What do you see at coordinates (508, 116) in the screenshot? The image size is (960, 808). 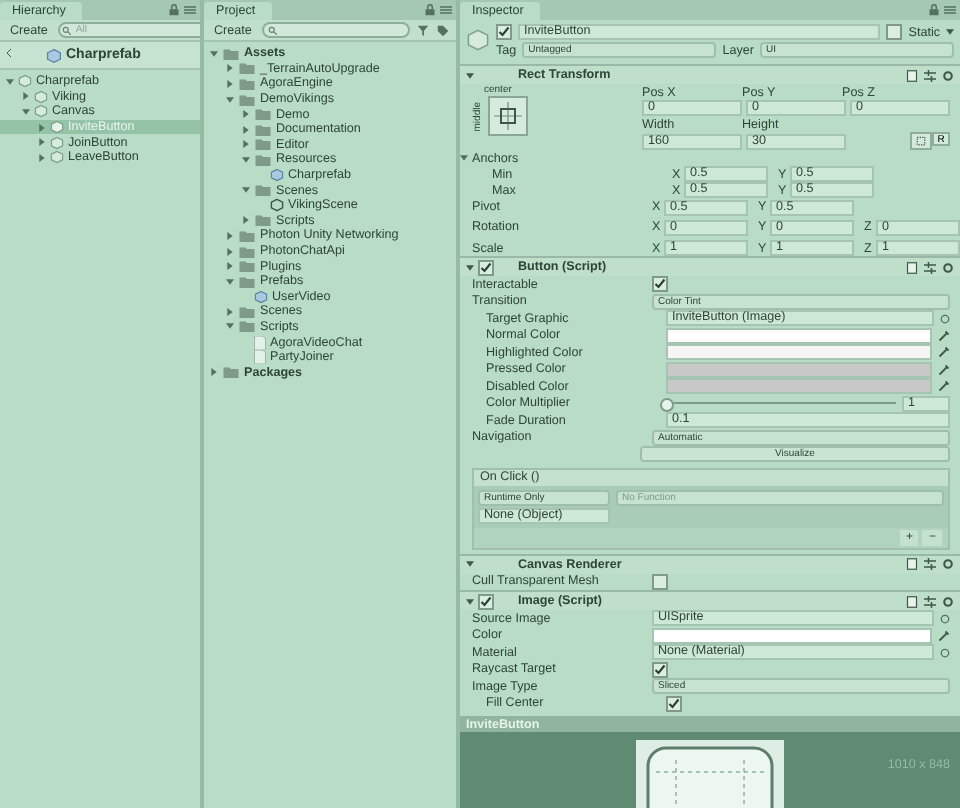 I see `anchor-preset-icon` at bounding box center [508, 116].